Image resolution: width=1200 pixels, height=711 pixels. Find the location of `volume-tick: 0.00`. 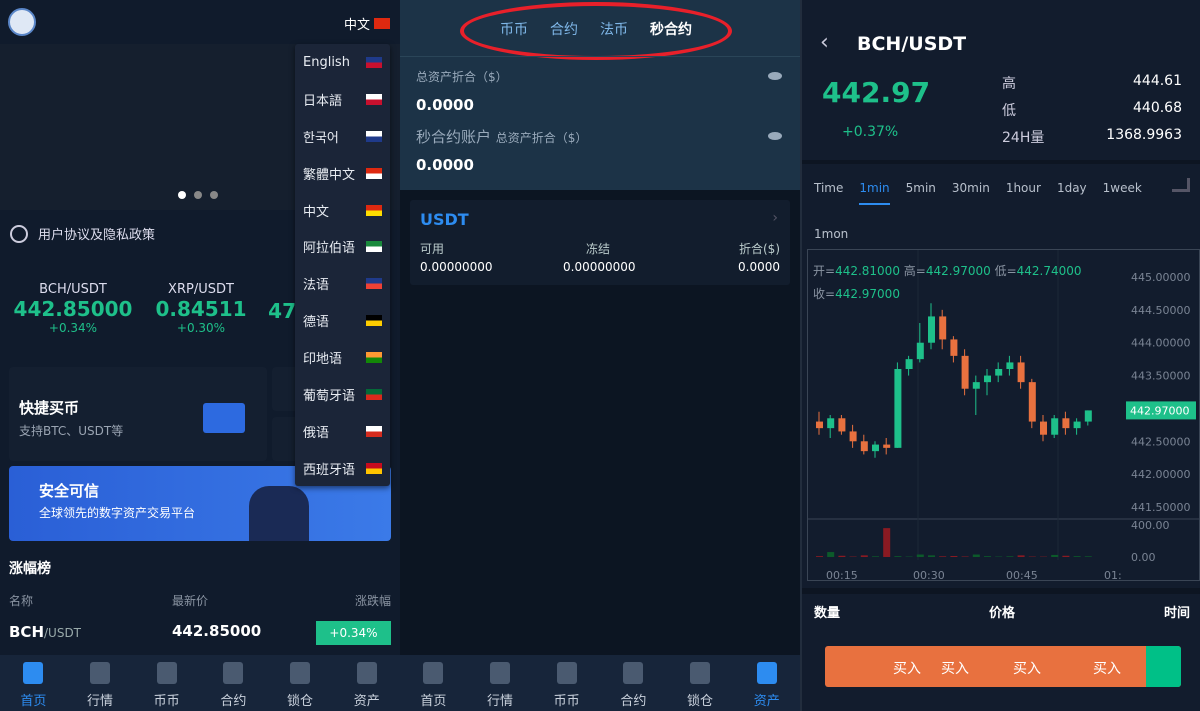

volume-tick: 0.00 is located at coordinates (1143, 557).